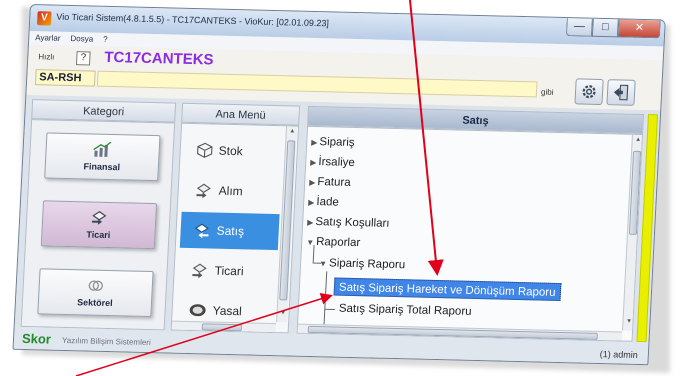 The image size is (697, 376). What do you see at coordinates (36, 338) in the screenshot?
I see `brand-logo-text: Skor` at bounding box center [36, 338].